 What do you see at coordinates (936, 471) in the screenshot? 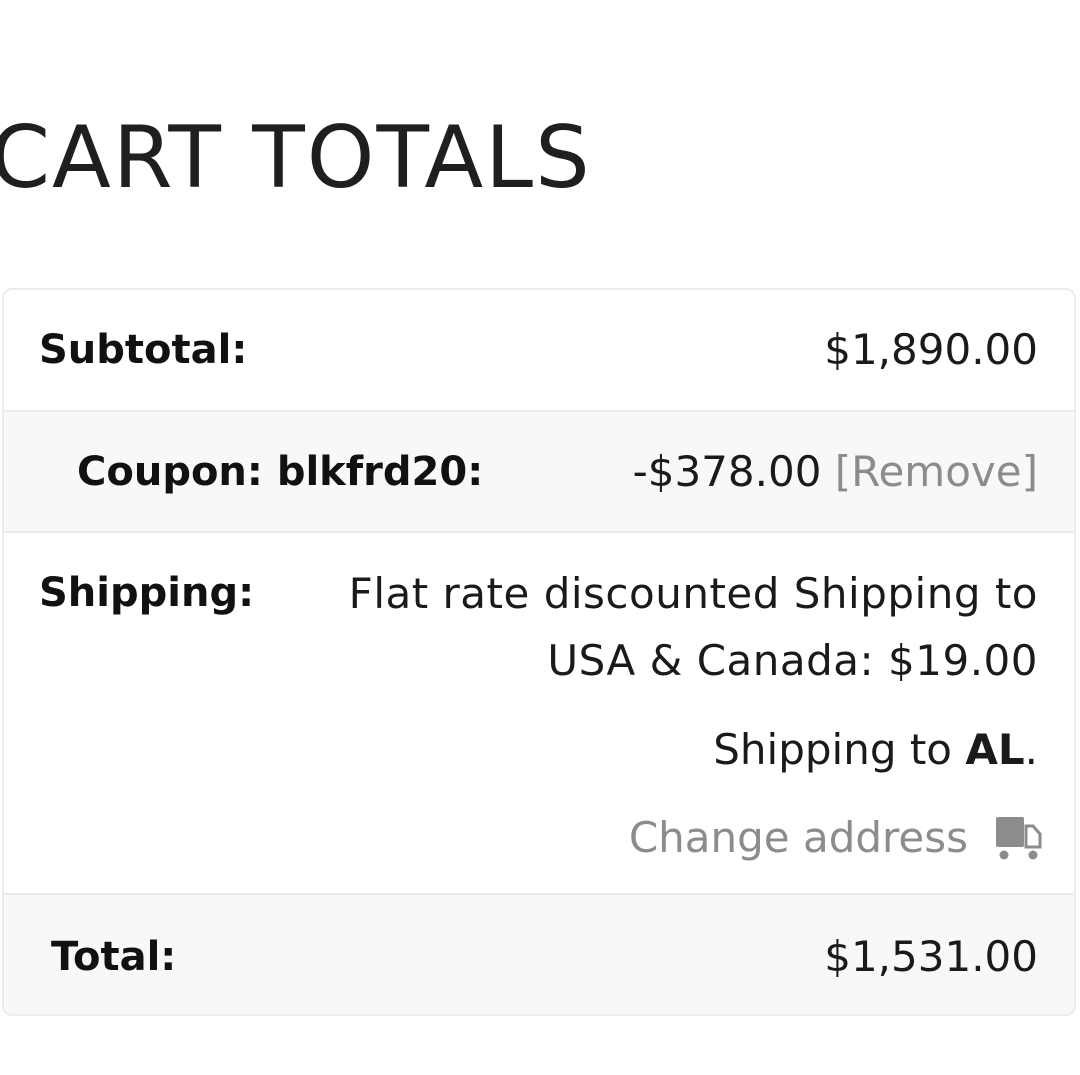
I see `remove-coupon-link: [Remove]` at bounding box center [936, 471].